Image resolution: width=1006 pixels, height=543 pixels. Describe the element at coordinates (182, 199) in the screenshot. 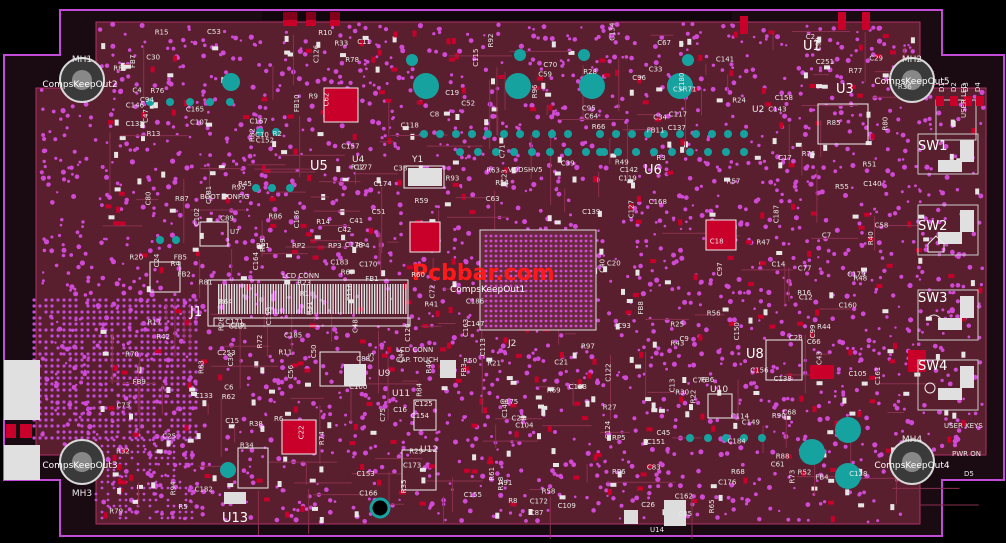

I see `refdes-label: R87` at that location.